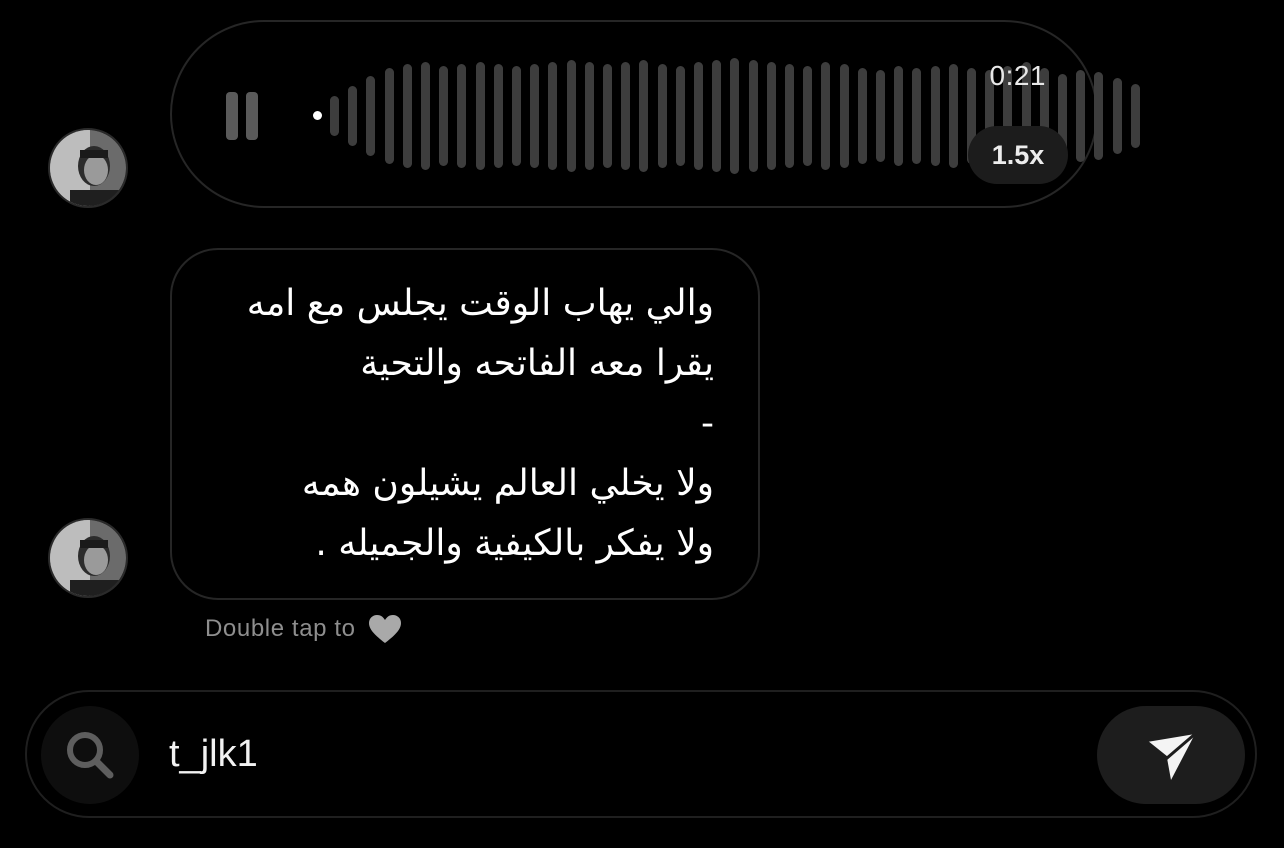 Image resolution: width=1284 pixels, height=848 pixels. Describe the element at coordinates (1017, 75) in the screenshot. I see `voice-duration: 0:21` at that location.